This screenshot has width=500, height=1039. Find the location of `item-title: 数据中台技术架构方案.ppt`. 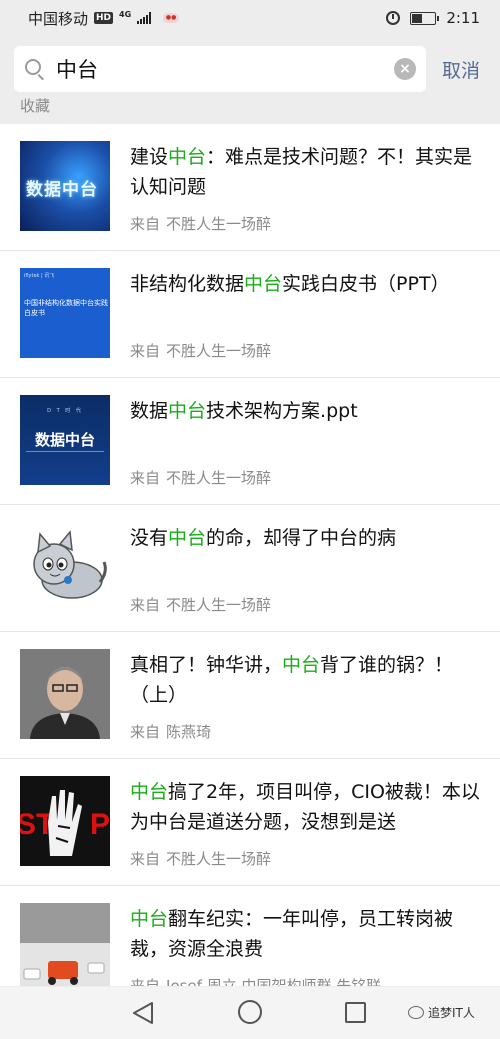

item-title: 数据中台技术架构方案.ppt is located at coordinates (244, 411).